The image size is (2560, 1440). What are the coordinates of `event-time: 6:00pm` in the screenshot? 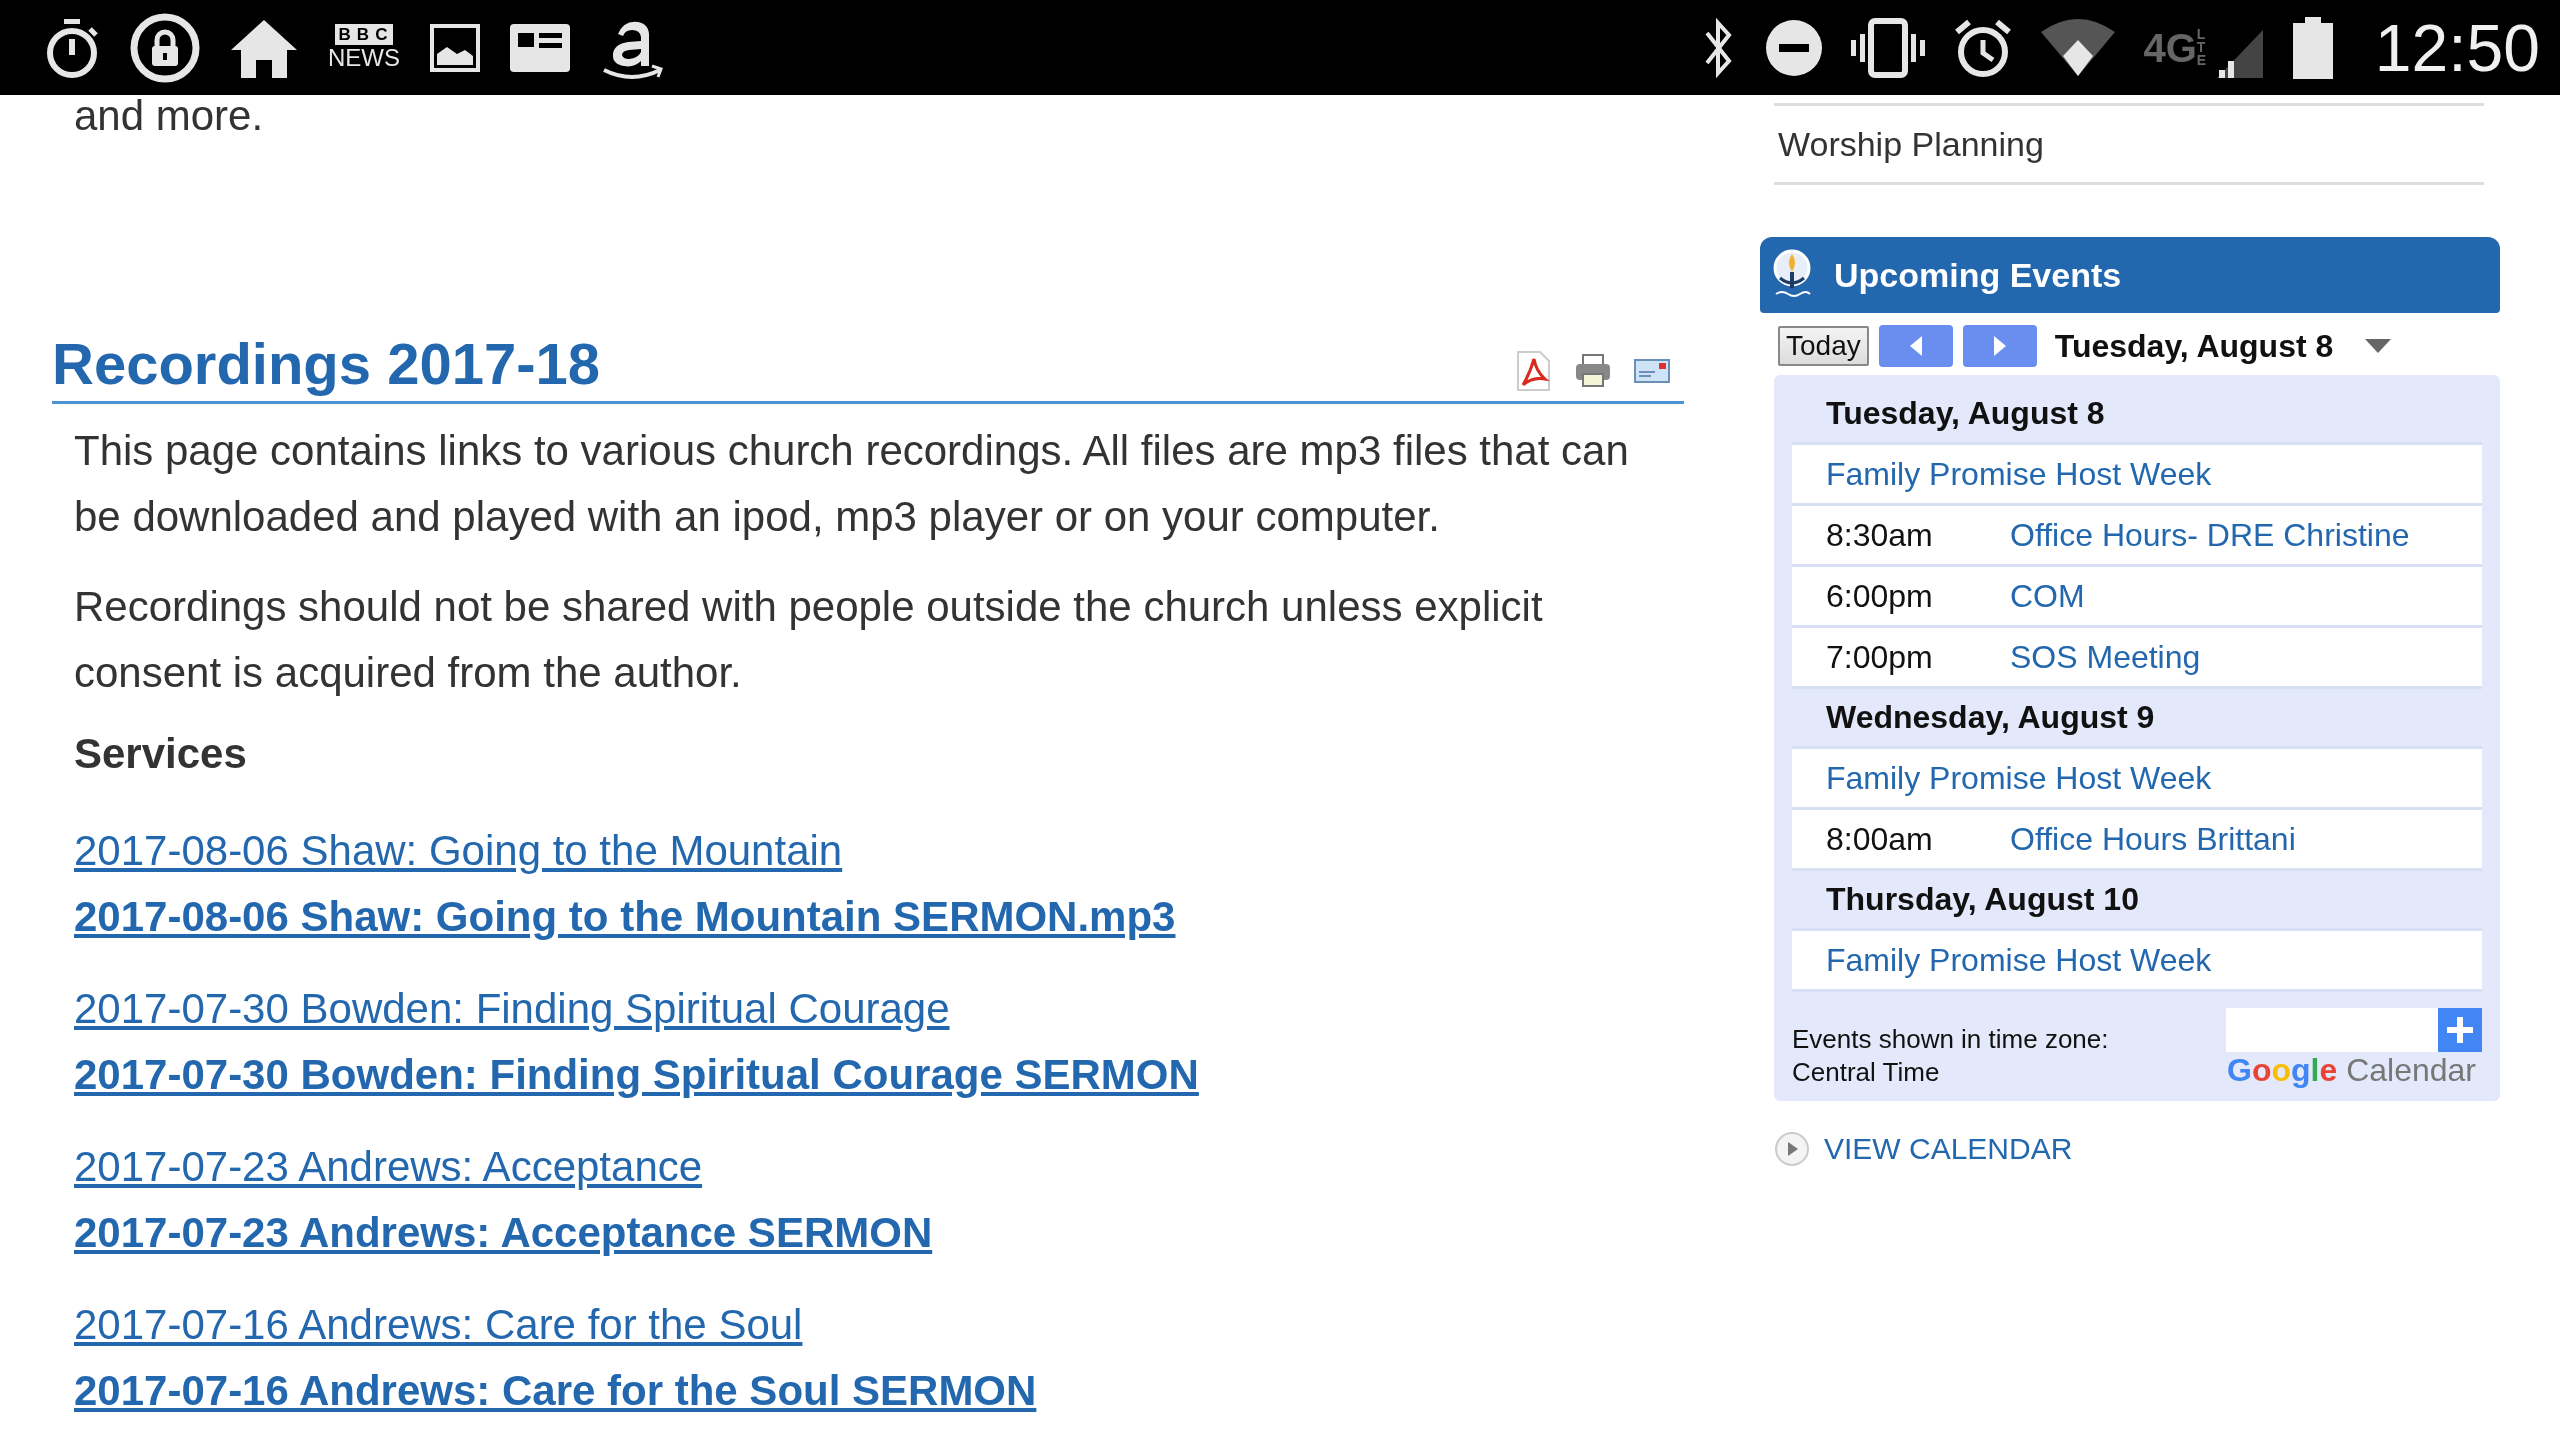 It's located at (1880, 596).